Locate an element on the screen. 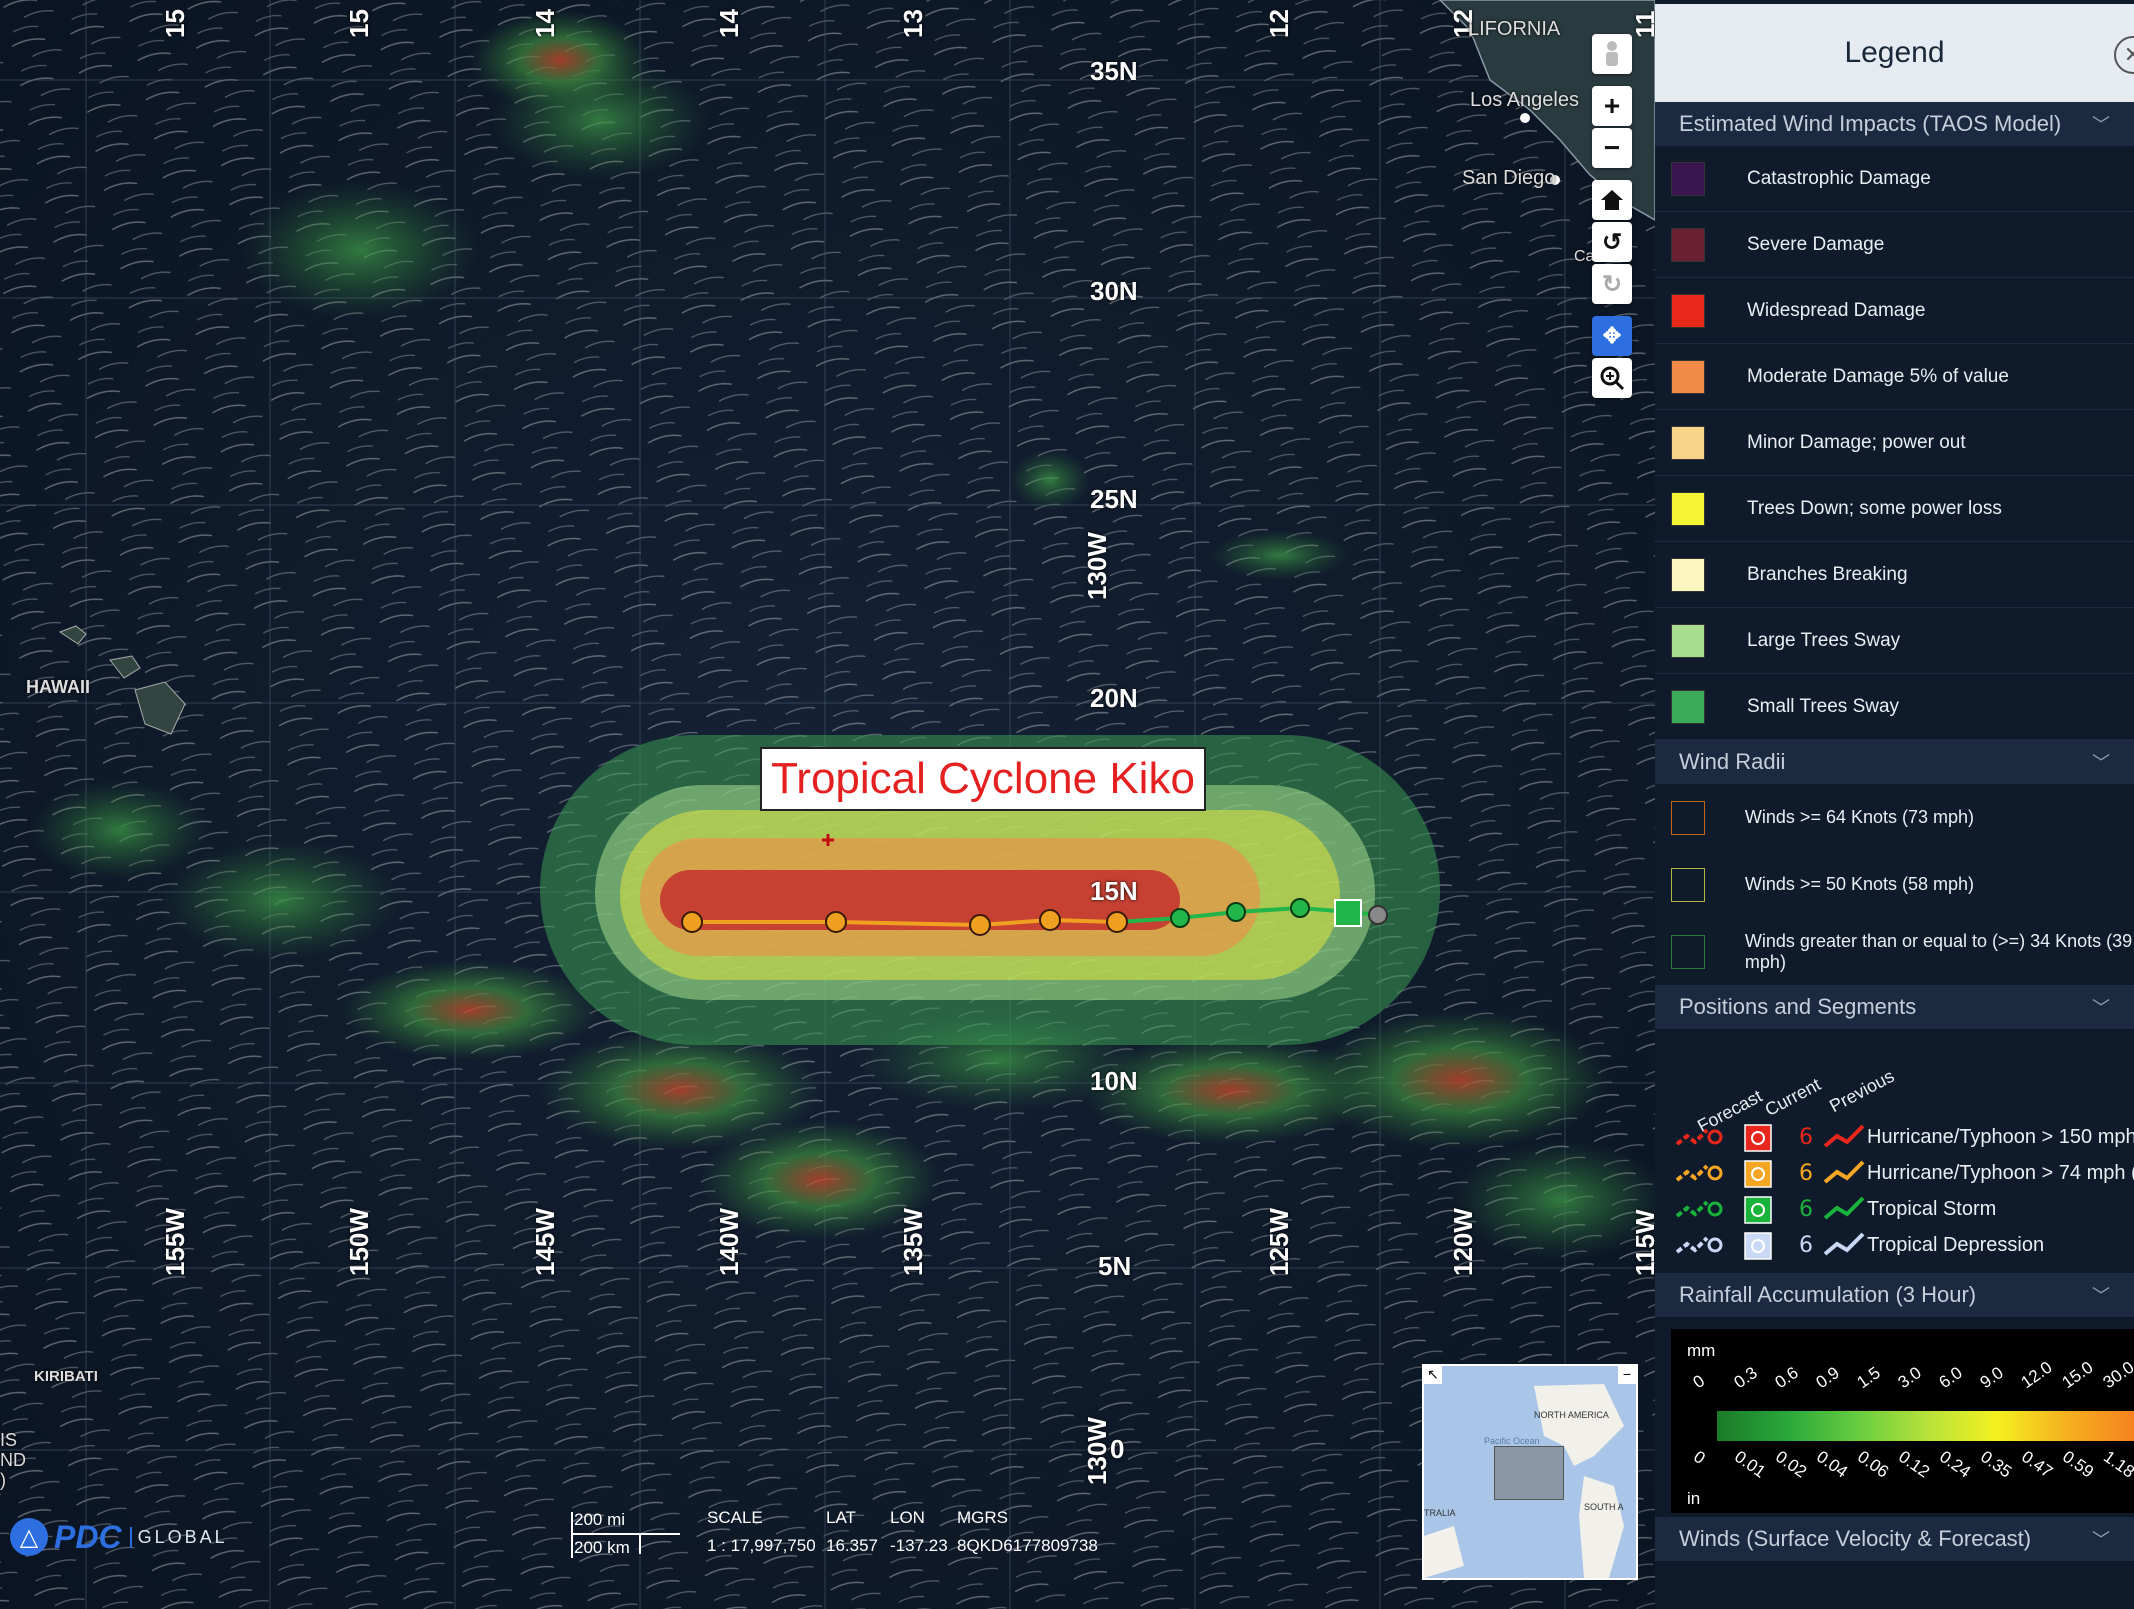 The image size is (2134, 1609). position-row: 6 Hurricane/Typhoon > 150 mph is located at coordinates (1904, 1137).